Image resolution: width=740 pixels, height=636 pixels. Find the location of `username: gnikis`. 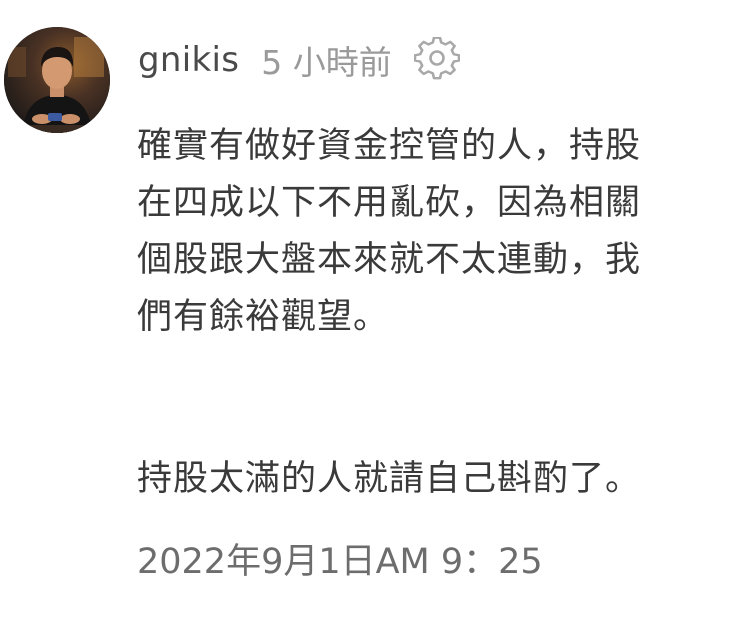

username: gnikis is located at coordinates (188, 60).